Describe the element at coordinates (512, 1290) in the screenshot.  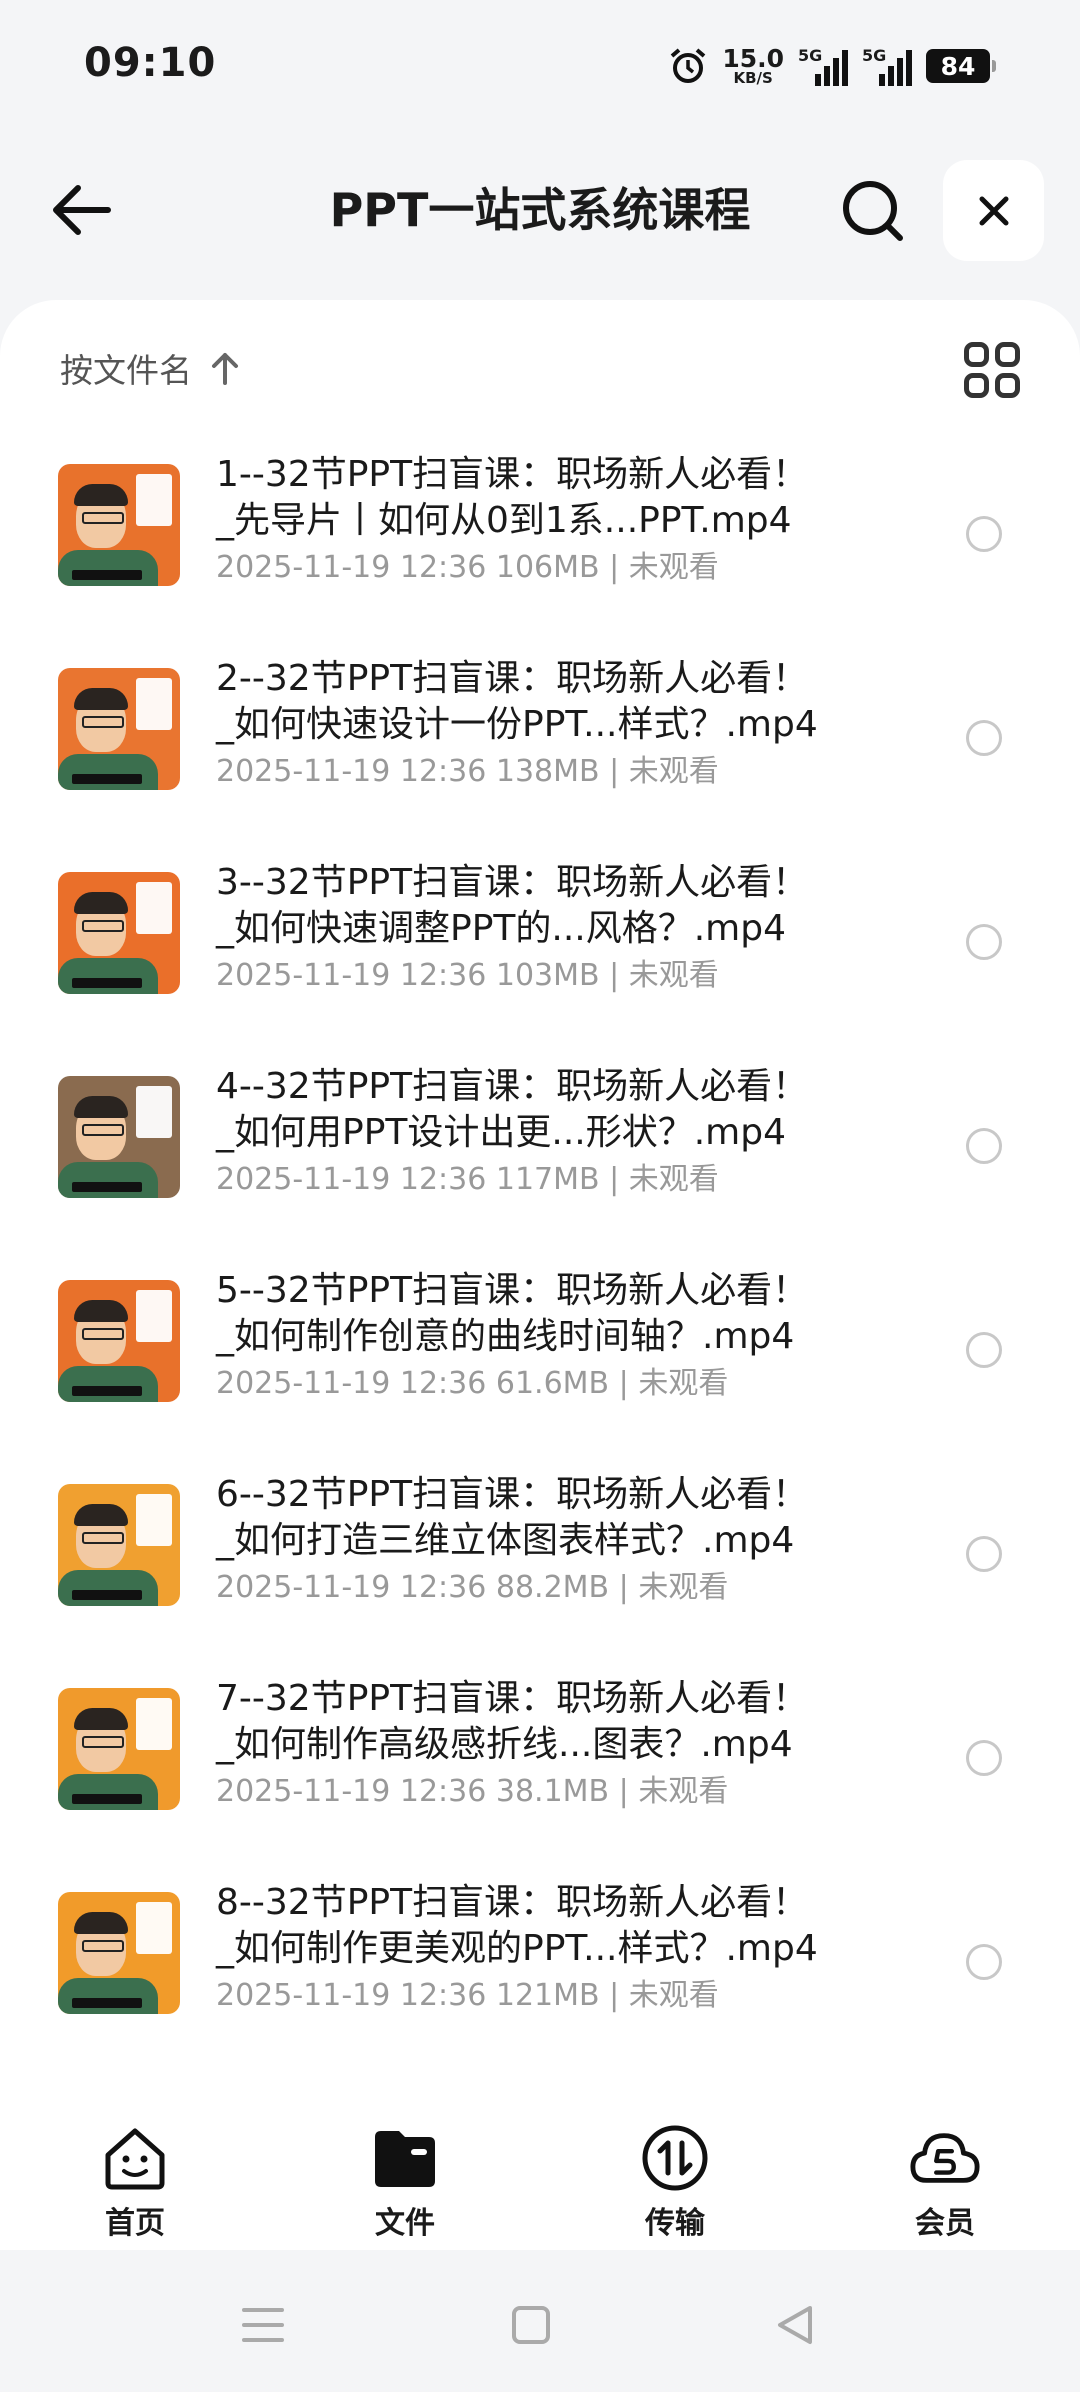
I see `file-name-line1: 5--32节PPT扫盲课：职场新人必看！` at that location.